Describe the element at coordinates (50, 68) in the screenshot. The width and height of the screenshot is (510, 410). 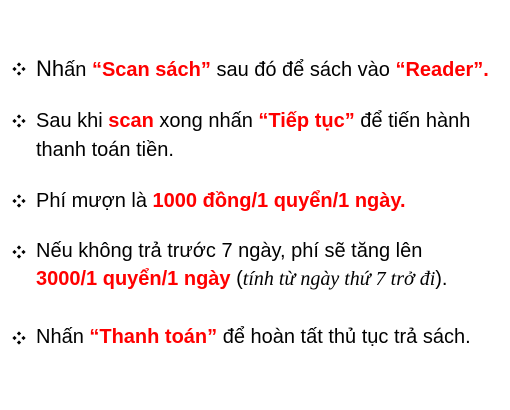
I see `instruction-text: Nh` at that location.